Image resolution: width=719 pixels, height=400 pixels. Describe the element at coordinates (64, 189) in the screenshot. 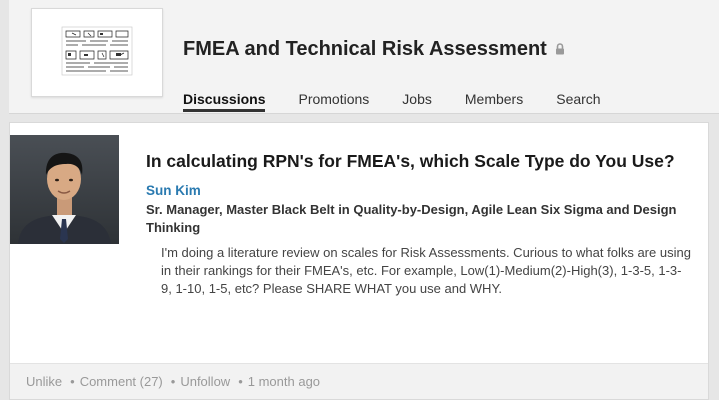

I see `author-avatar` at that location.